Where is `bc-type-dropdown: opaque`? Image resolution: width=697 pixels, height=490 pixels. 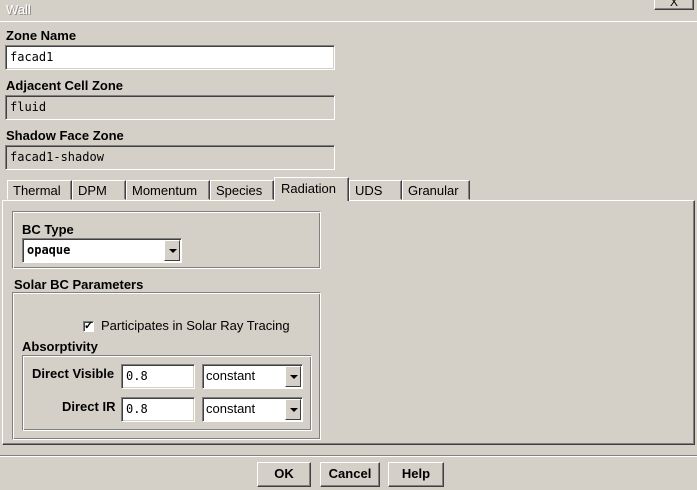
bc-type-dropdown: opaque is located at coordinates (102, 250).